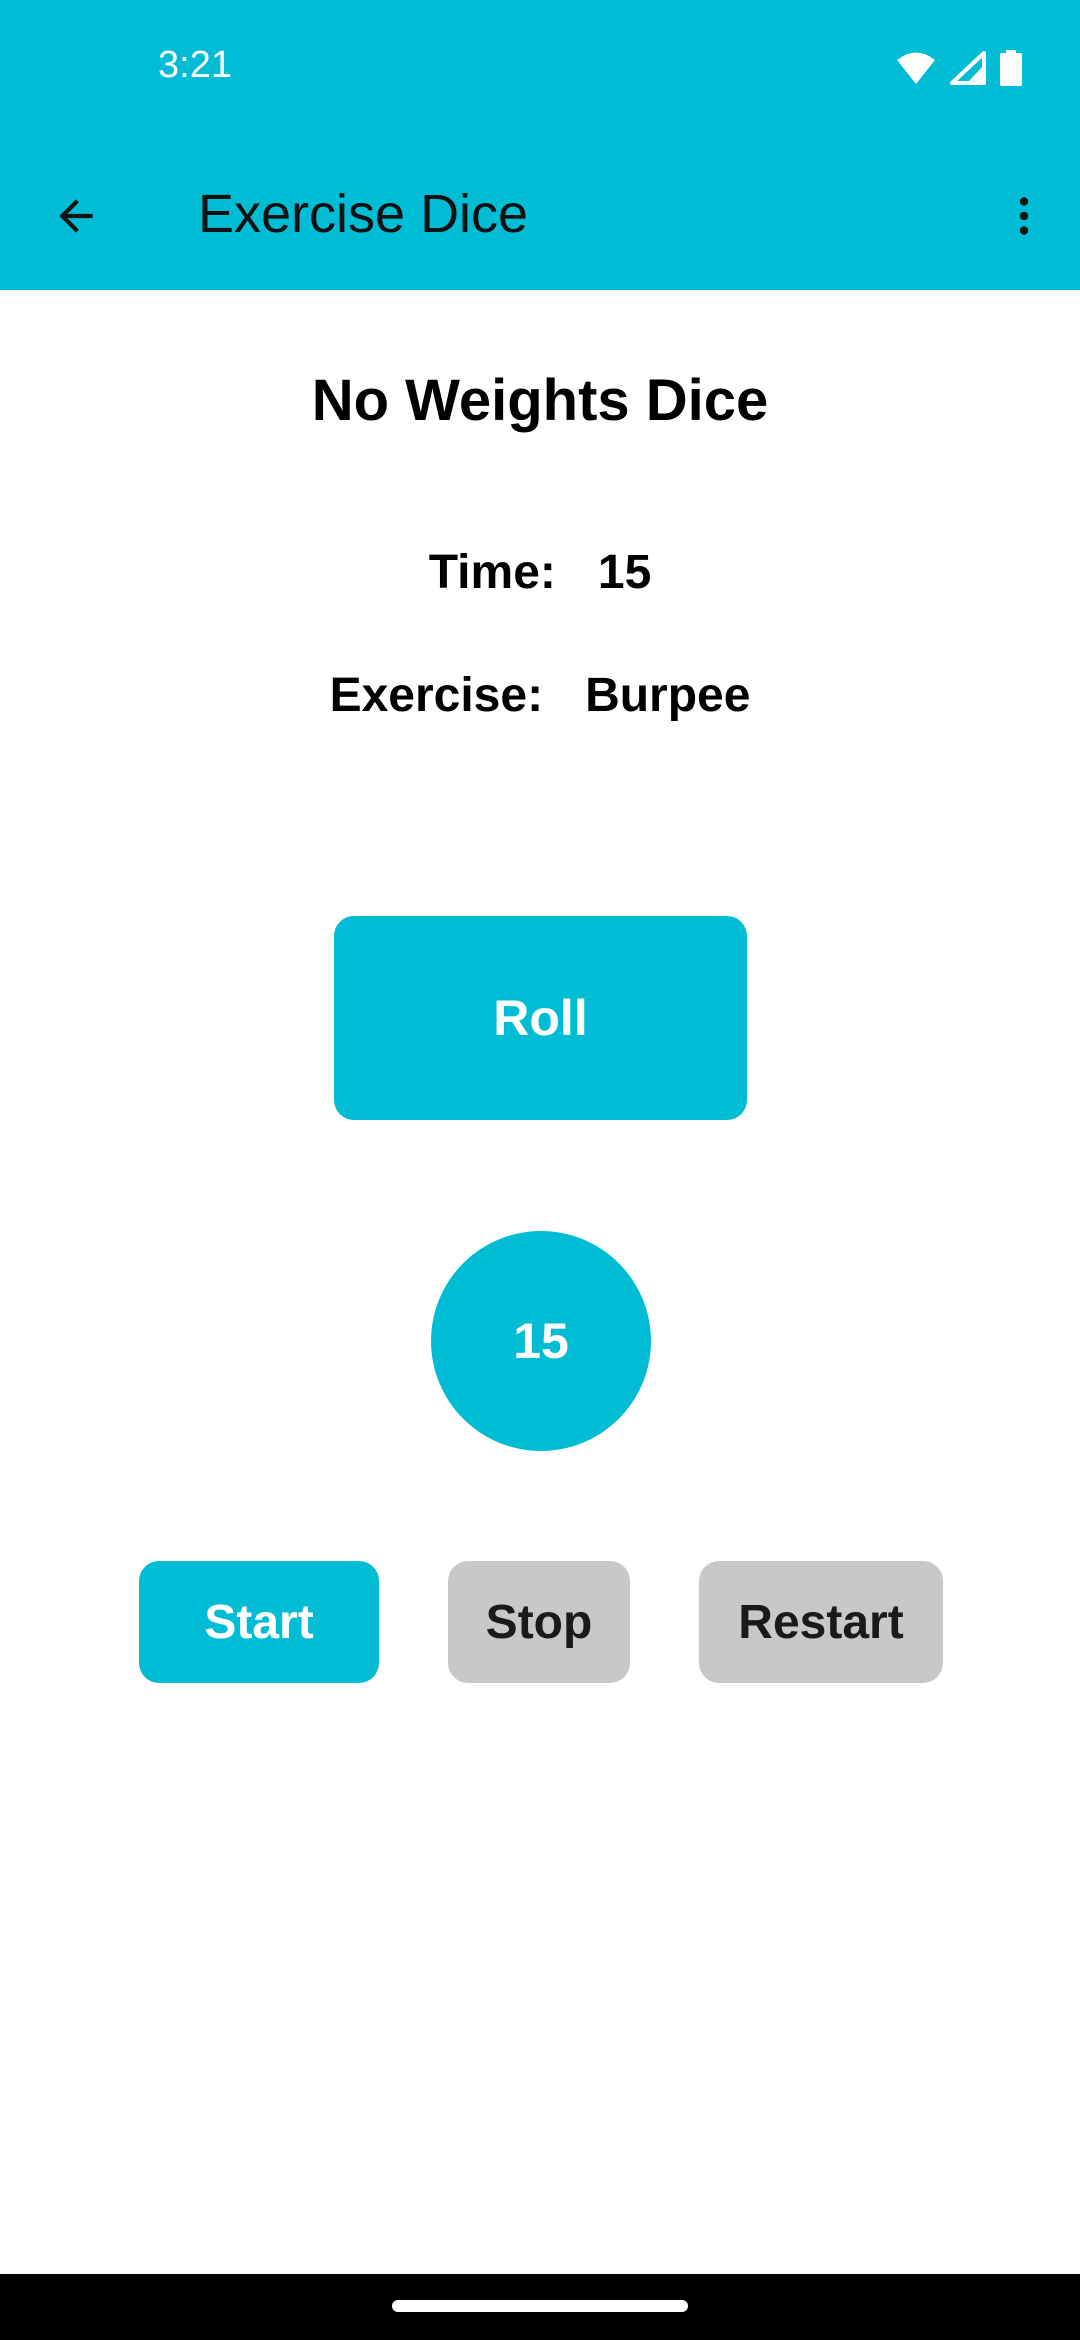  What do you see at coordinates (363, 214) in the screenshot?
I see `app-title: Exercise Dice` at bounding box center [363, 214].